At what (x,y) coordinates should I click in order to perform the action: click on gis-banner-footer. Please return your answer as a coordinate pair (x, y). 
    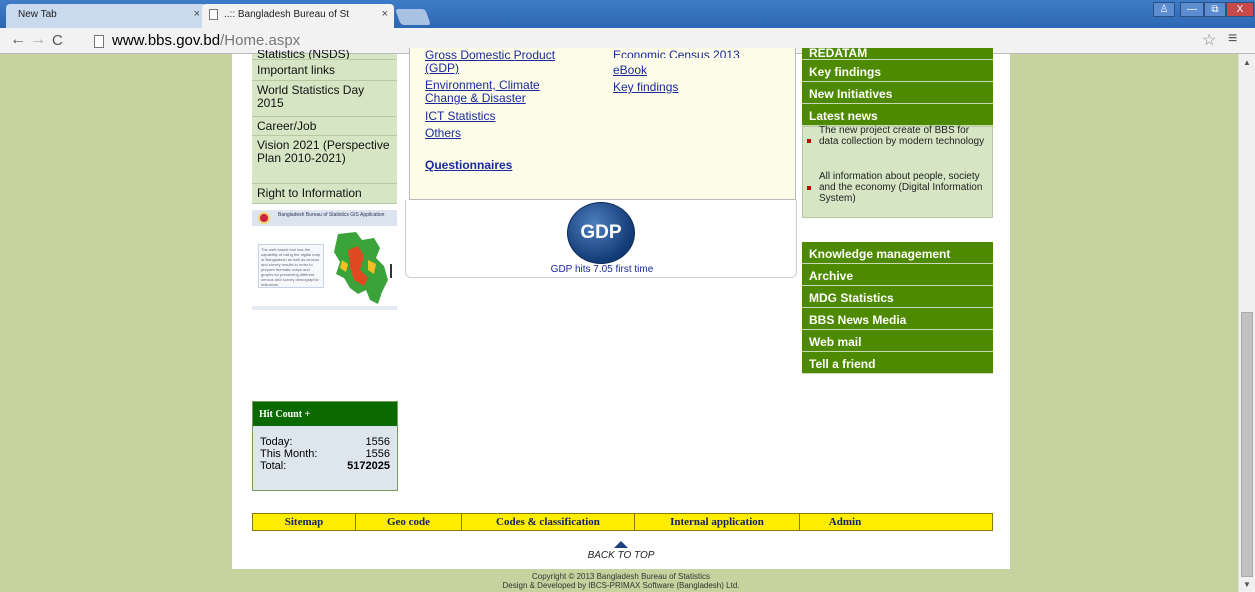
    Looking at the image, I should click on (324, 308).